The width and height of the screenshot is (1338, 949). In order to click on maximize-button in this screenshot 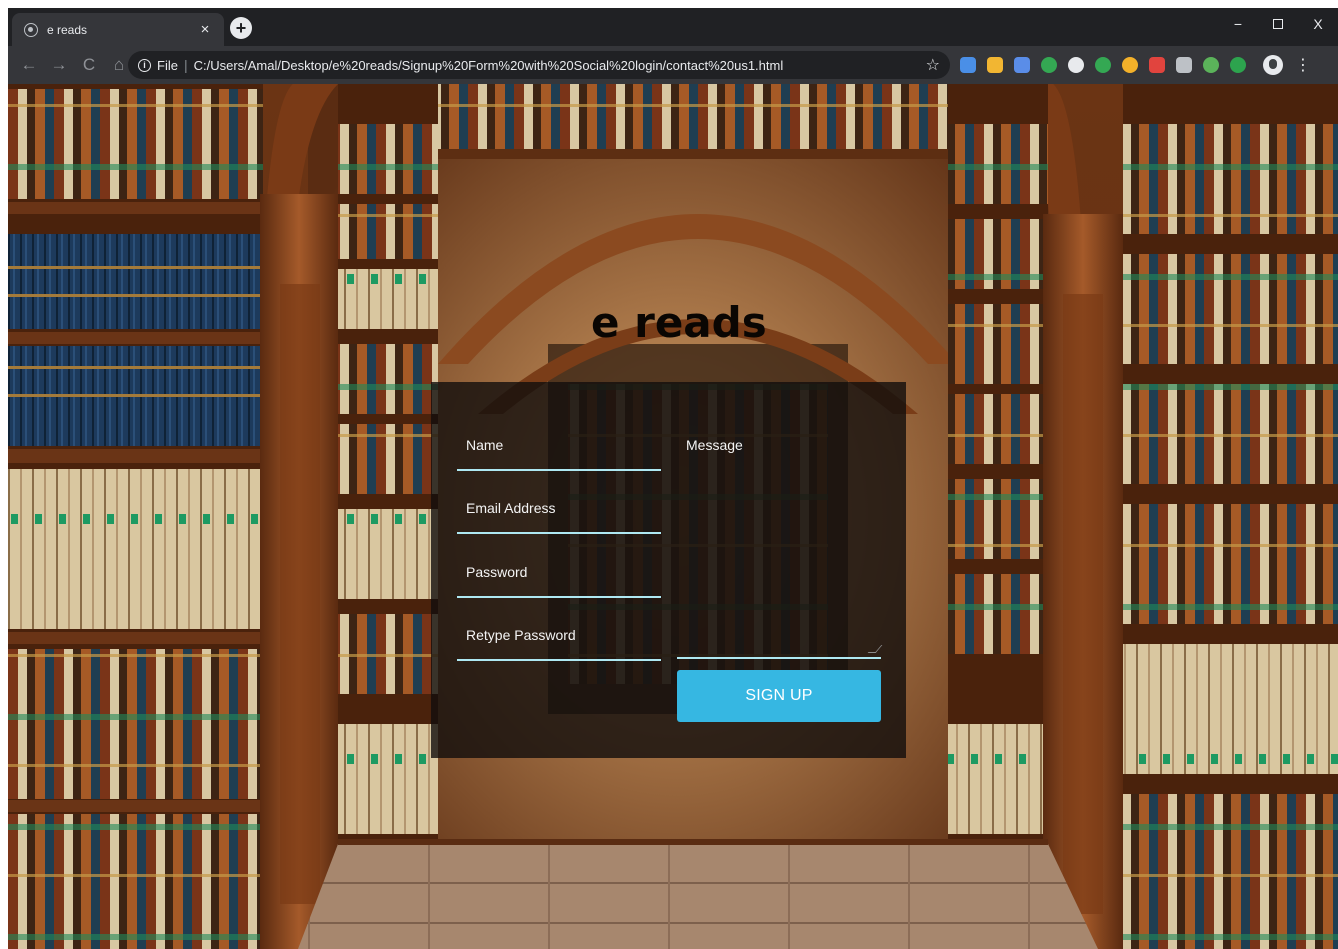, I will do `click(1278, 24)`.